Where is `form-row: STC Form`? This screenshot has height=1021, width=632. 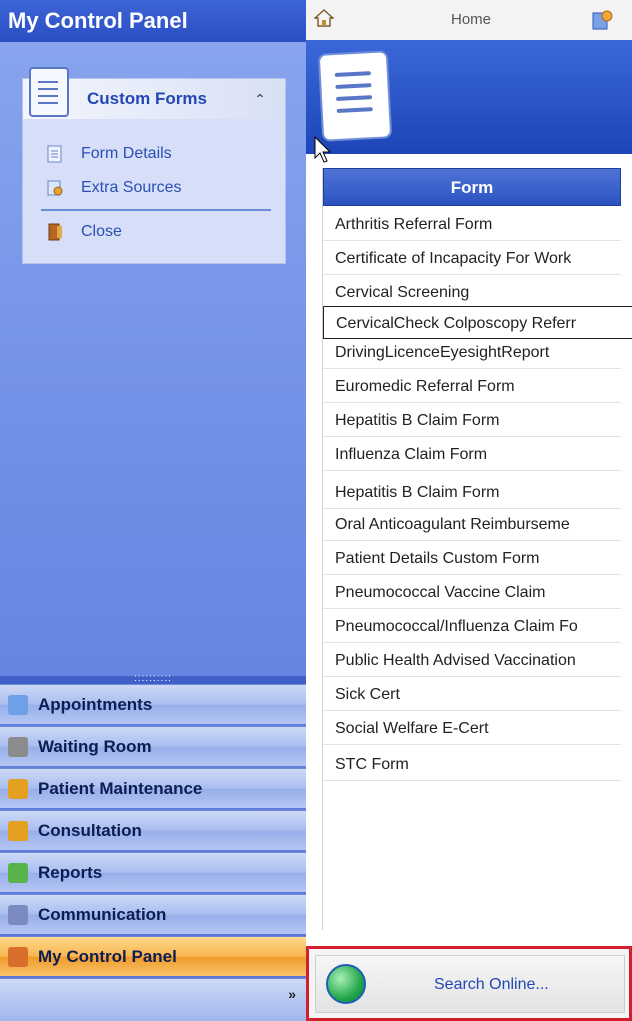
form-row: STC Form is located at coordinates (472, 764).